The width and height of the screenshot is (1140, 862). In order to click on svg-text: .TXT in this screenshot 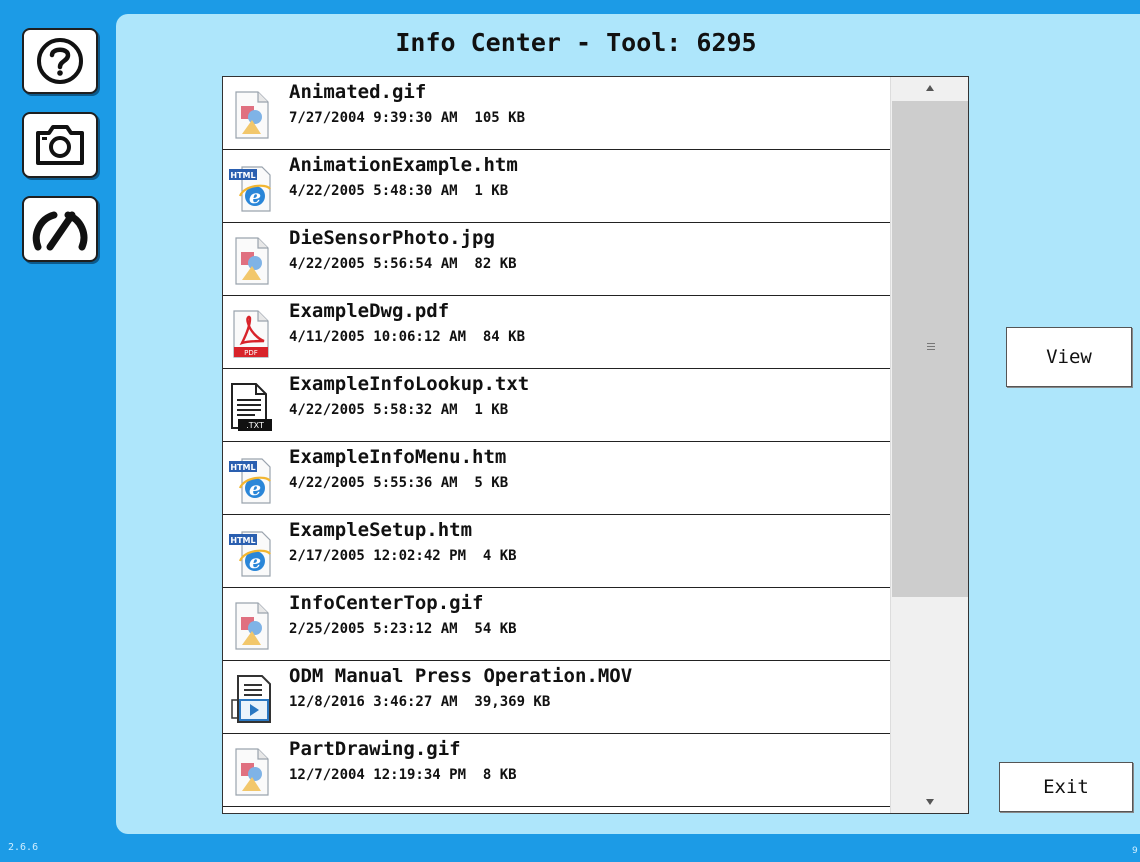, I will do `click(255, 425)`.